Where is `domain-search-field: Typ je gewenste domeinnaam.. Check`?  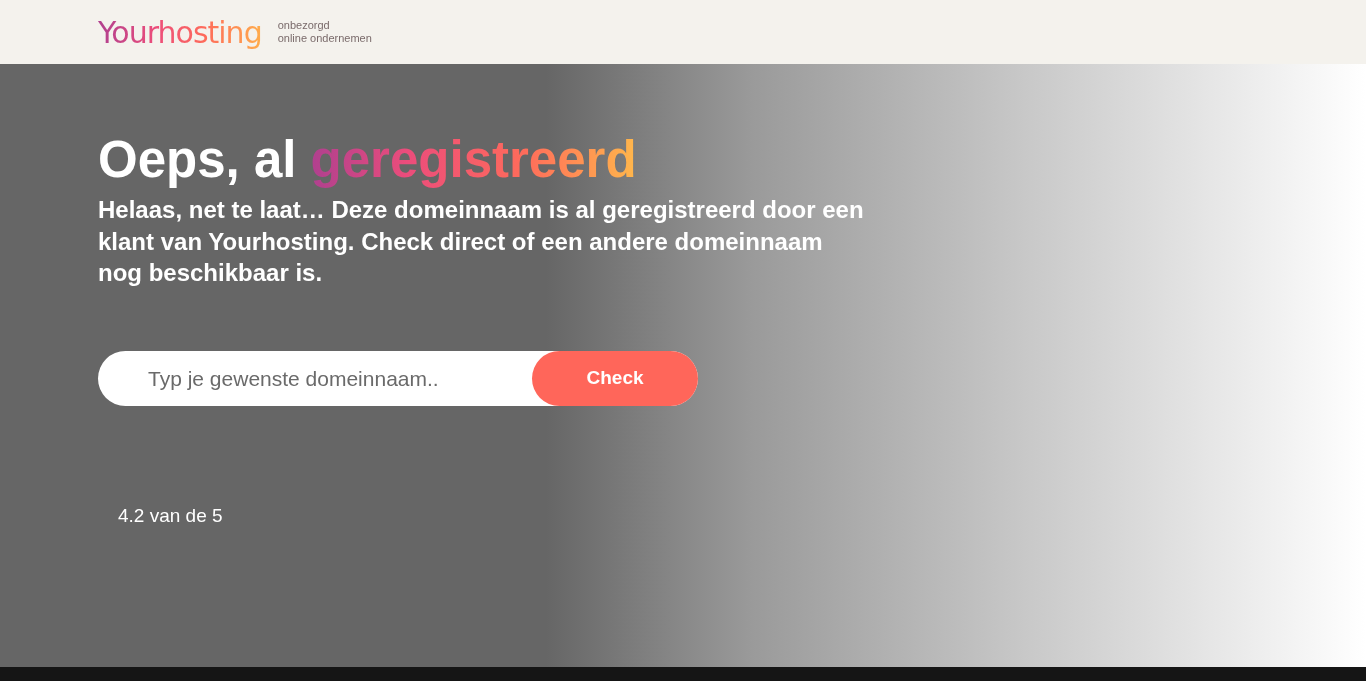 domain-search-field: Typ je gewenste domeinnaam.. Check is located at coordinates (398, 379).